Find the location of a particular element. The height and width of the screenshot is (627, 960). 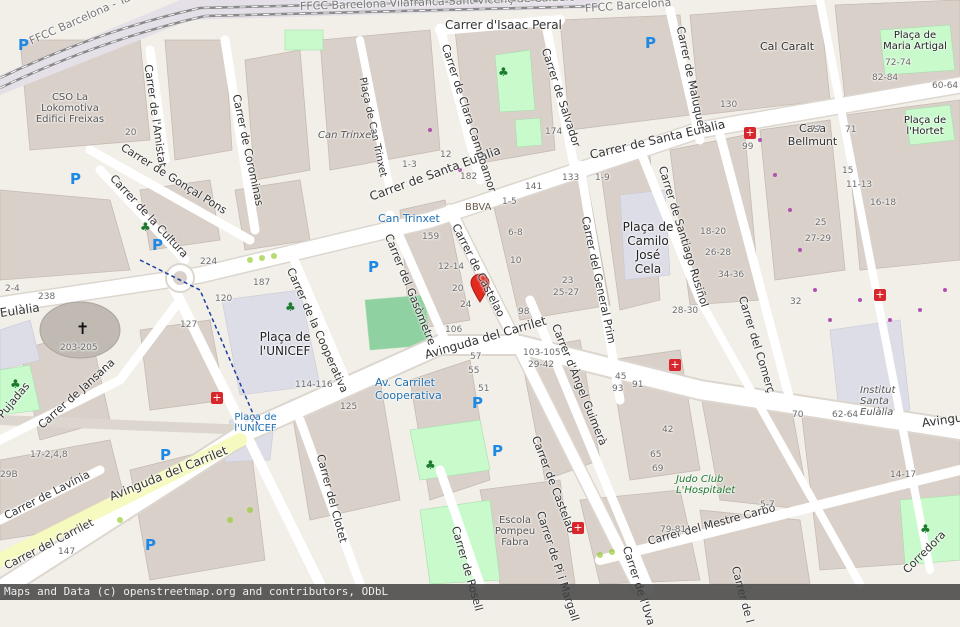

church-grounds is located at coordinates (80, 330).